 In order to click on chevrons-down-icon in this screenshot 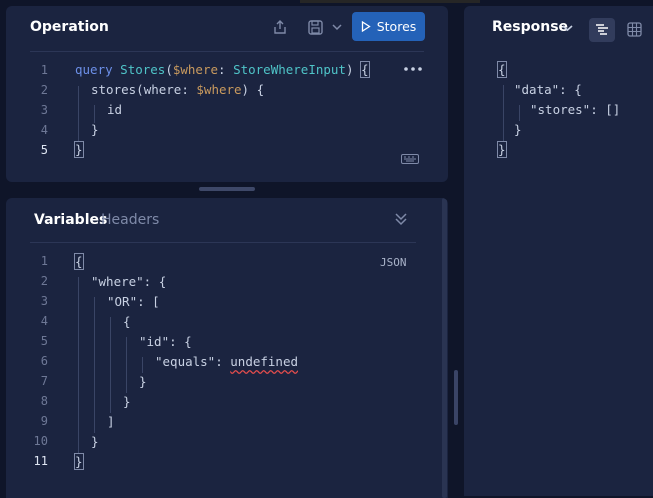, I will do `click(401, 219)`.